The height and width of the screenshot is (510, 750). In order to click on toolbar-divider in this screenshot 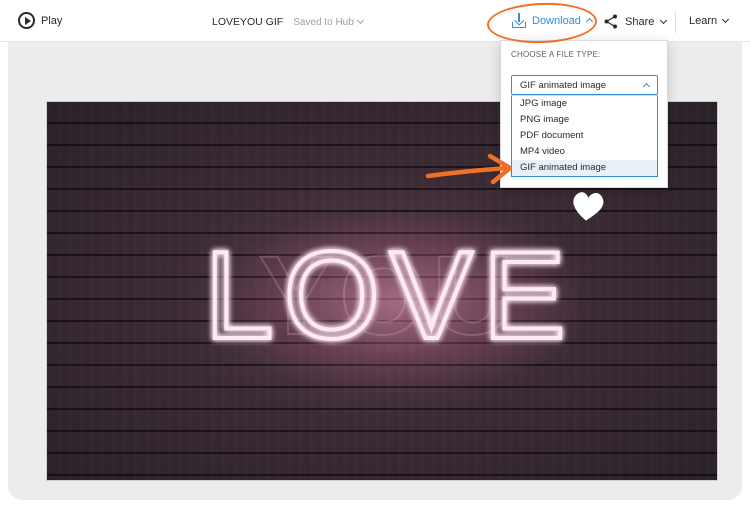, I will do `click(675, 22)`.